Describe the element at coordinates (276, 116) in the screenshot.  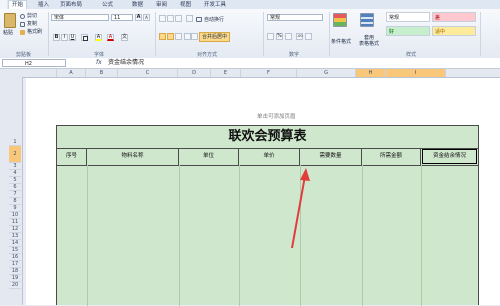
I see `page-header-hint: 单击可添加页眉` at that location.